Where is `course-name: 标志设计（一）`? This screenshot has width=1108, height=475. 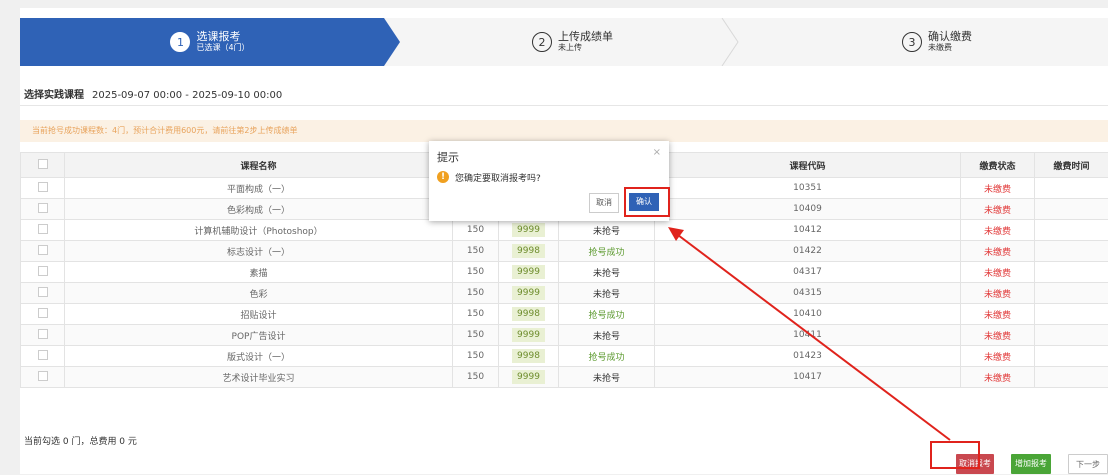 course-name: 标志设计（一） is located at coordinates (259, 251).